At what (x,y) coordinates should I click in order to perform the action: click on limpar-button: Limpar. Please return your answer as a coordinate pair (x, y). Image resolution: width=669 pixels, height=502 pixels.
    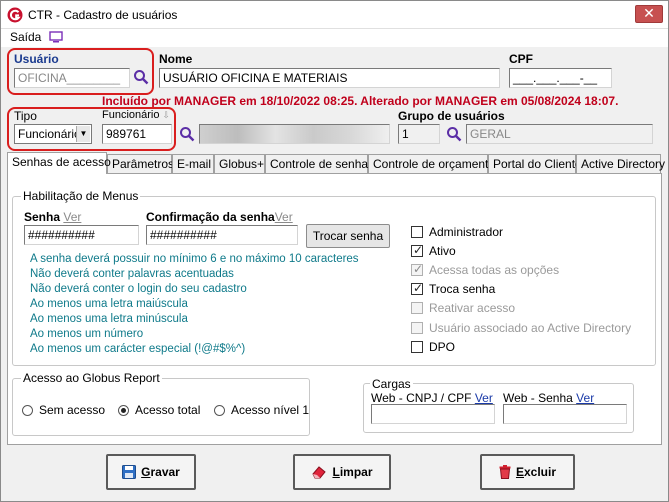
    Looking at the image, I should click on (342, 472).